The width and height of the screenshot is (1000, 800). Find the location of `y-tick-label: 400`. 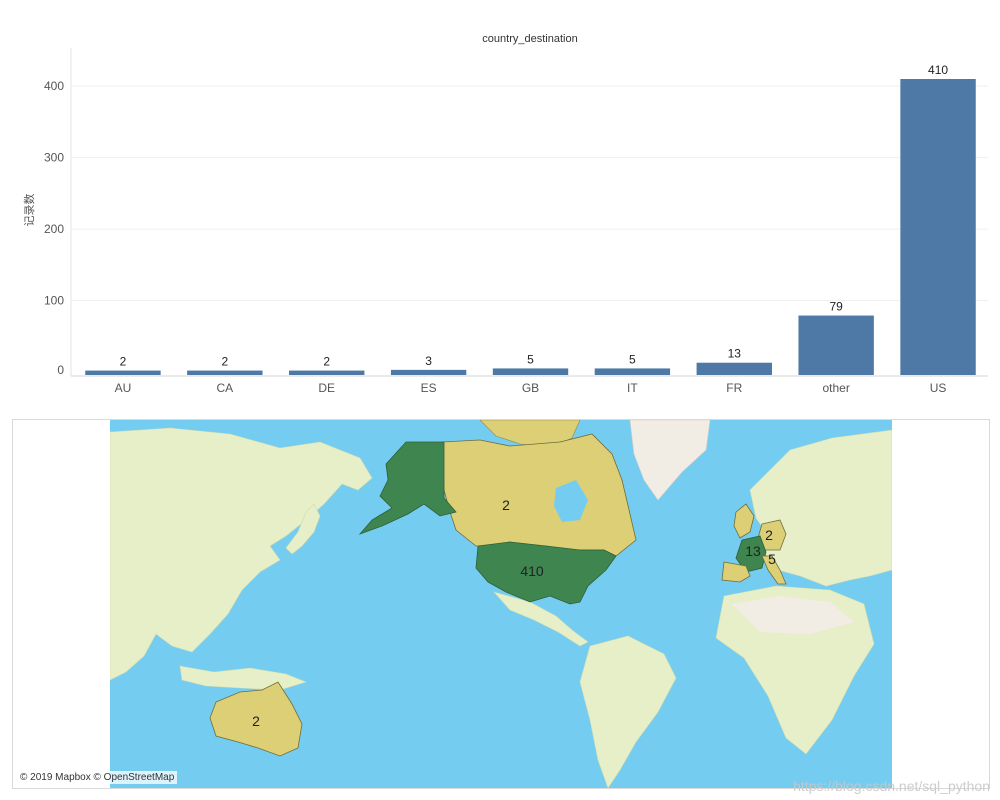

y-tick-label: 400 is located at coordinates (54, 86).